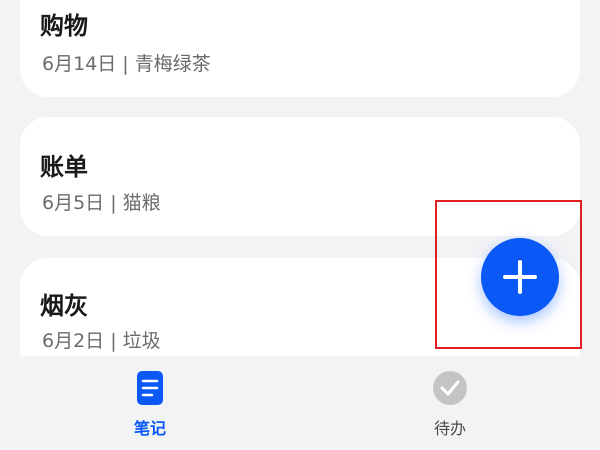 This screenshot has height=450, width=600. Describe the element at coordinates (64, 167) in the screenshot. I see `note-title: 账单` at that location.